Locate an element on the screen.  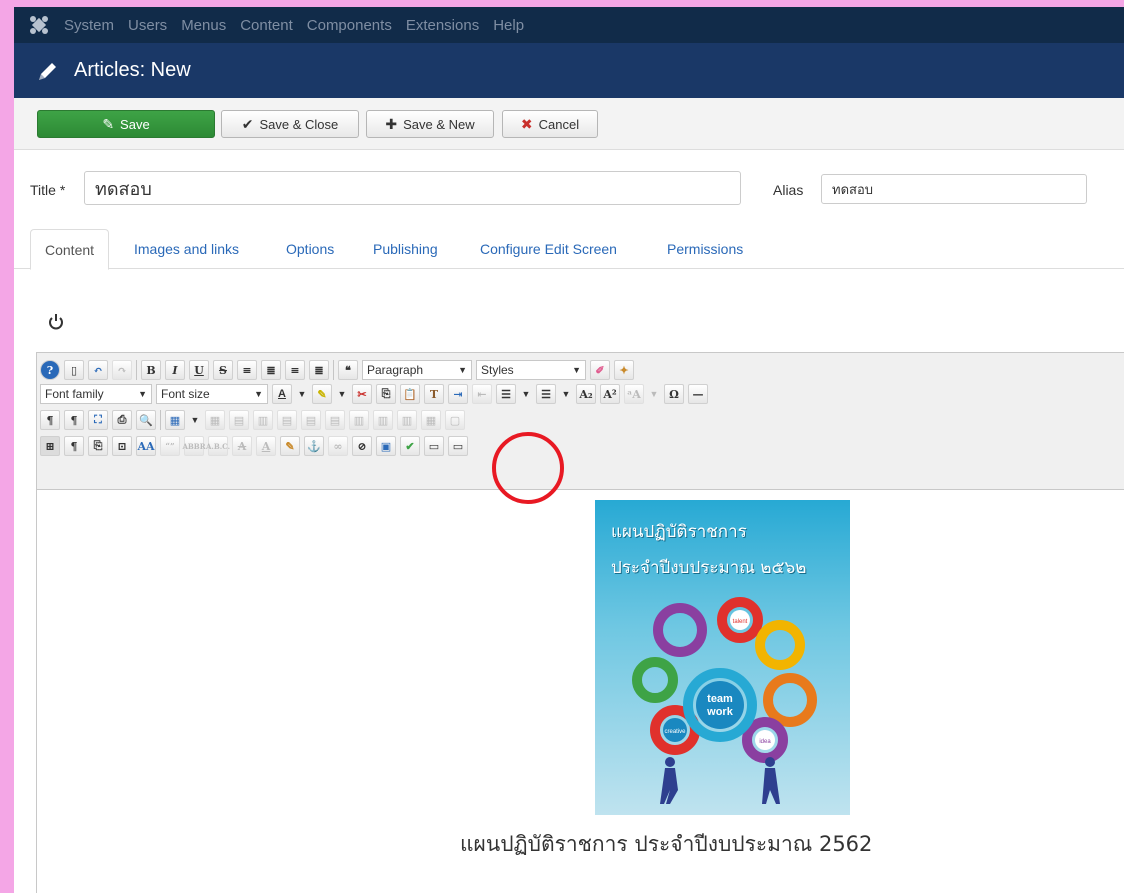
attributes-icon: ✎ is located at coordinates (290, 446).